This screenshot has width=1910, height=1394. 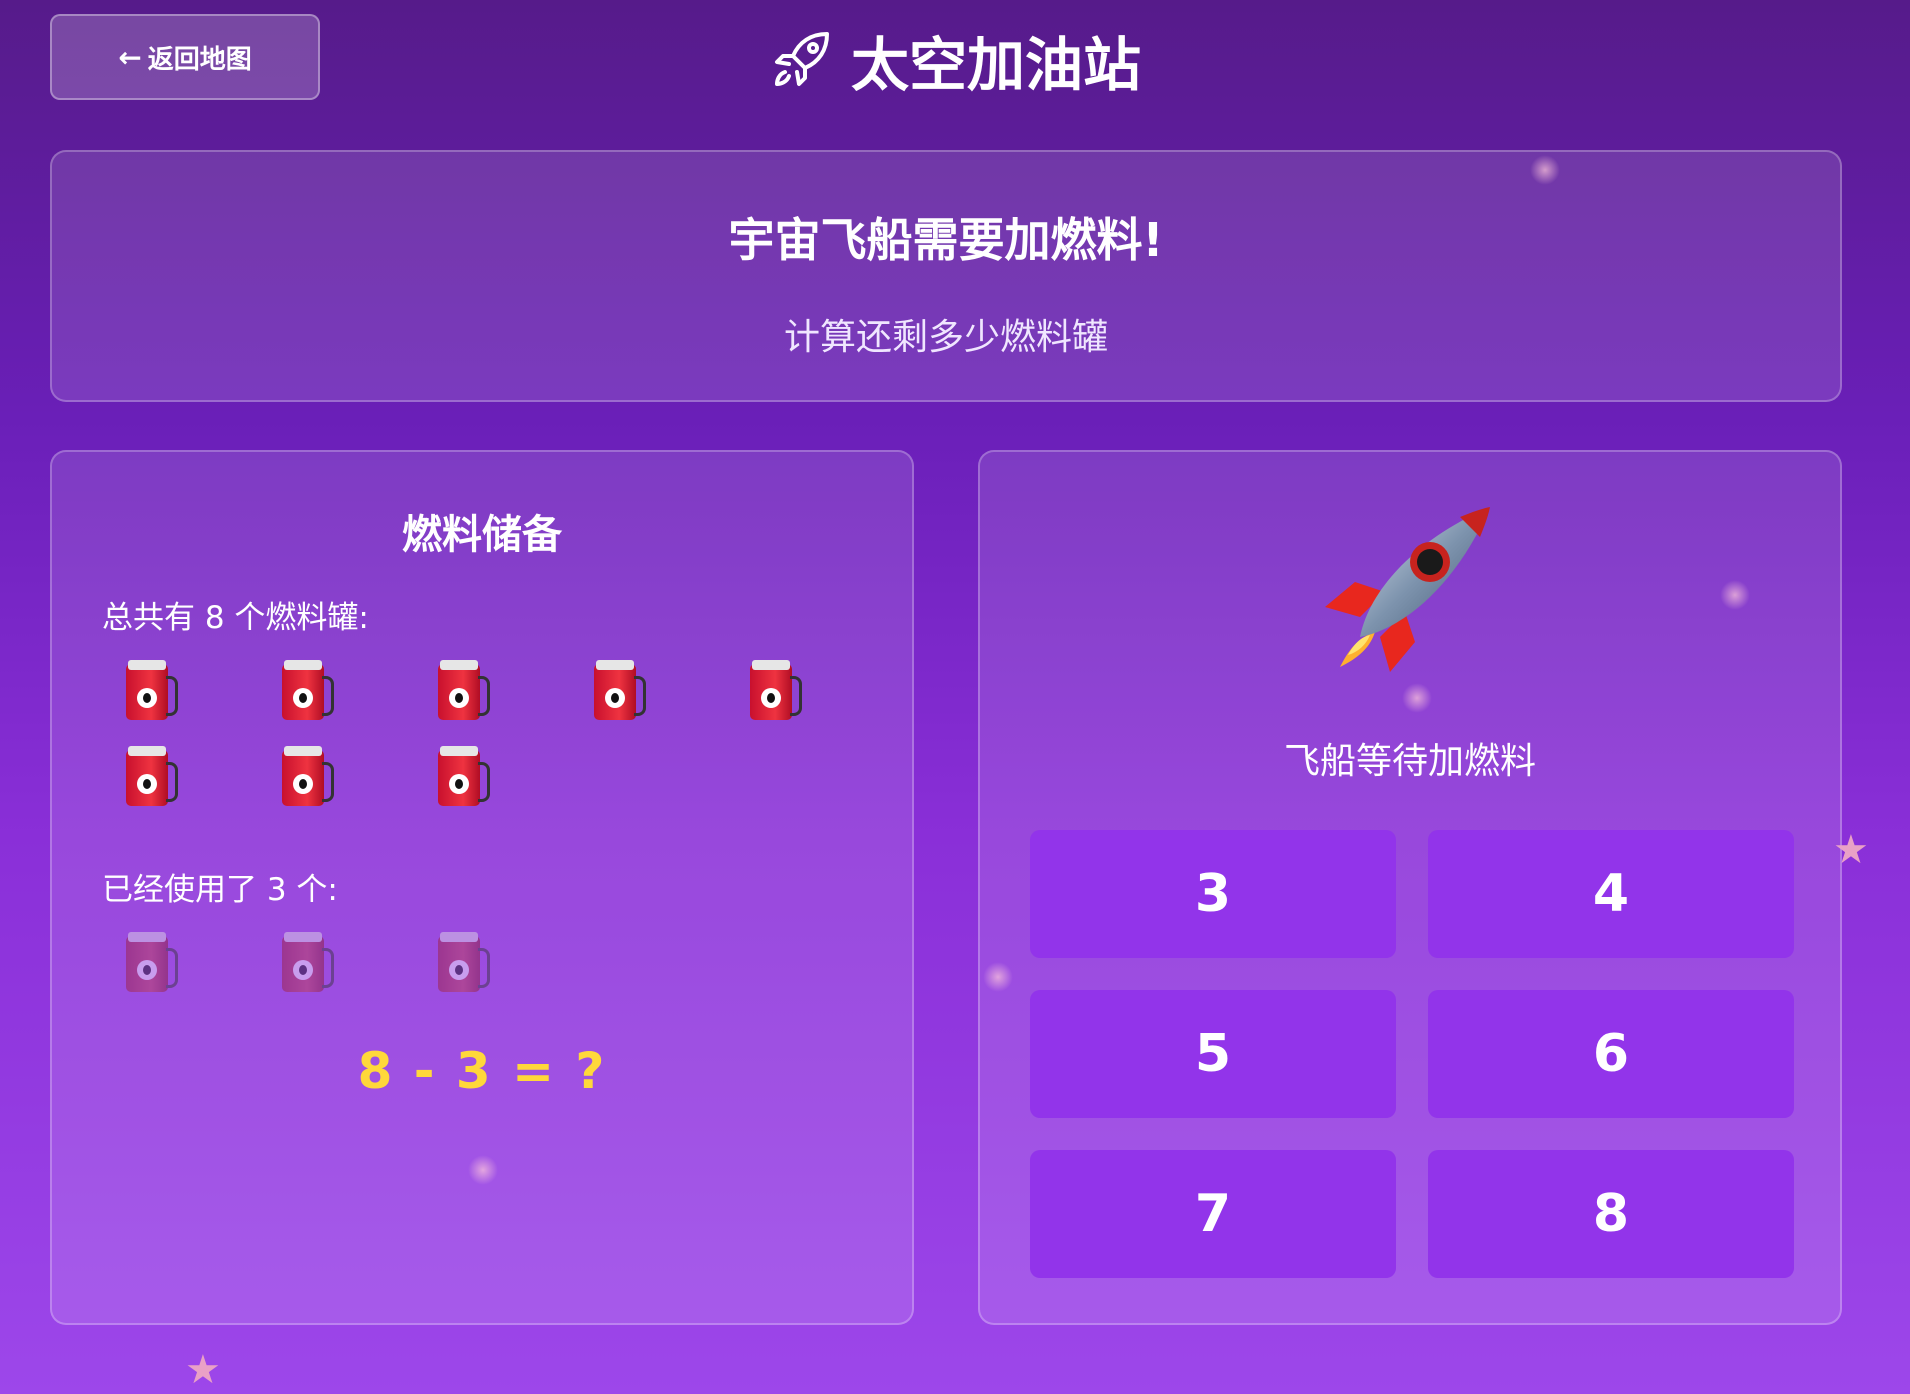 I want to click on answer-button-6: 6, so click(x=1611, y=1054).